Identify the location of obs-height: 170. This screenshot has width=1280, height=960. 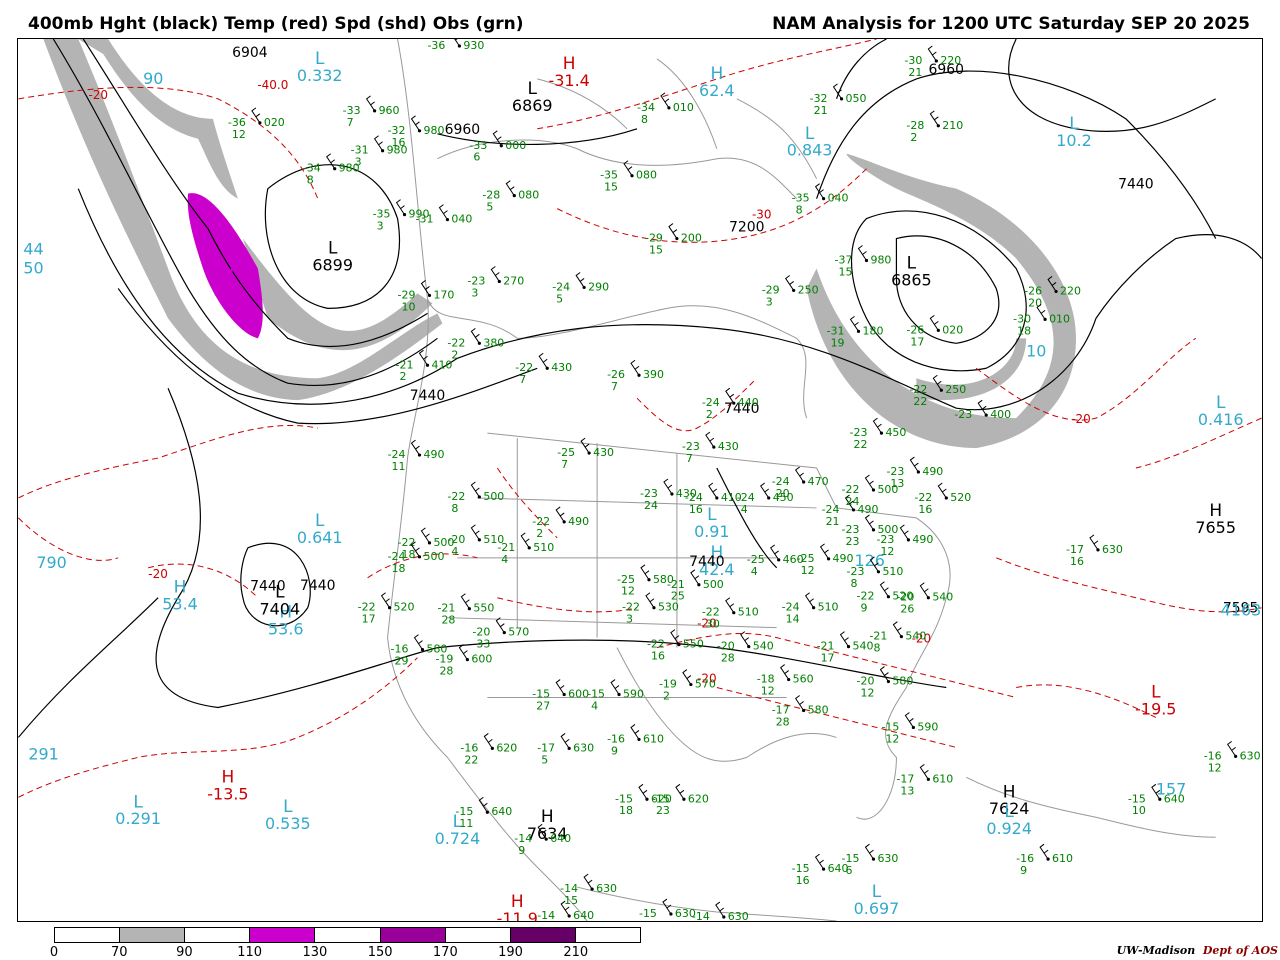
(443, 294).